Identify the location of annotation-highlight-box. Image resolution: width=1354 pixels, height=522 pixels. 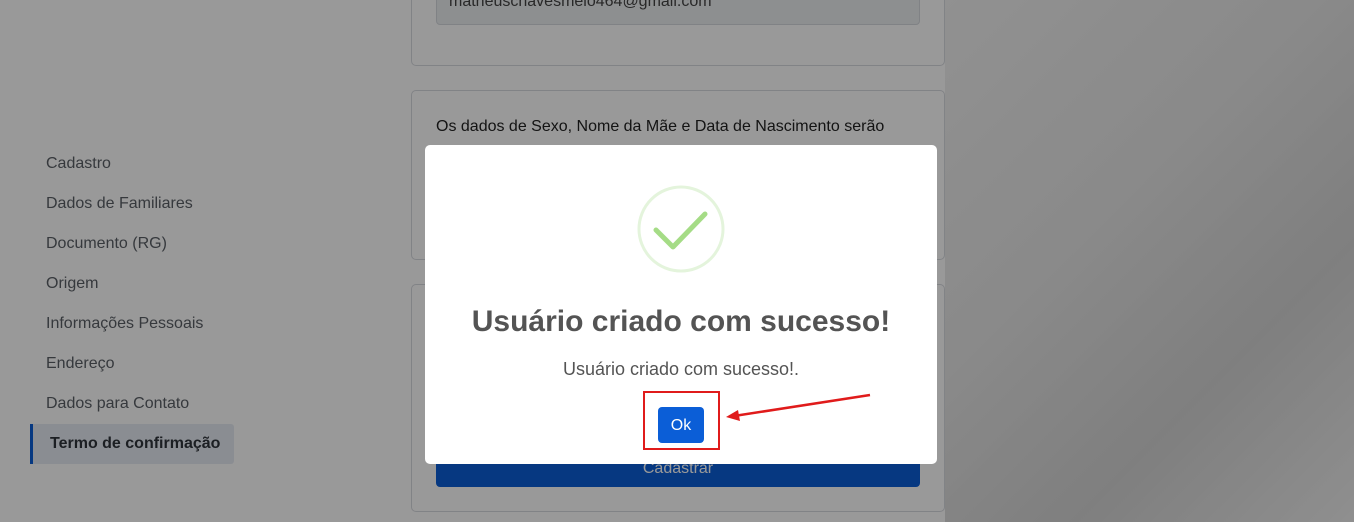
(681, 420).